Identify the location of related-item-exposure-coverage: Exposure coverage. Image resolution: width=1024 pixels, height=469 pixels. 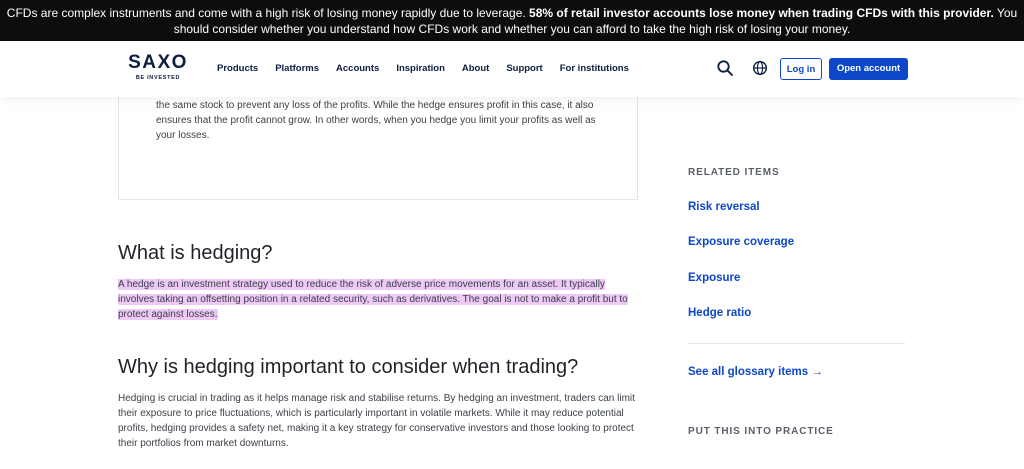
(741, 242).